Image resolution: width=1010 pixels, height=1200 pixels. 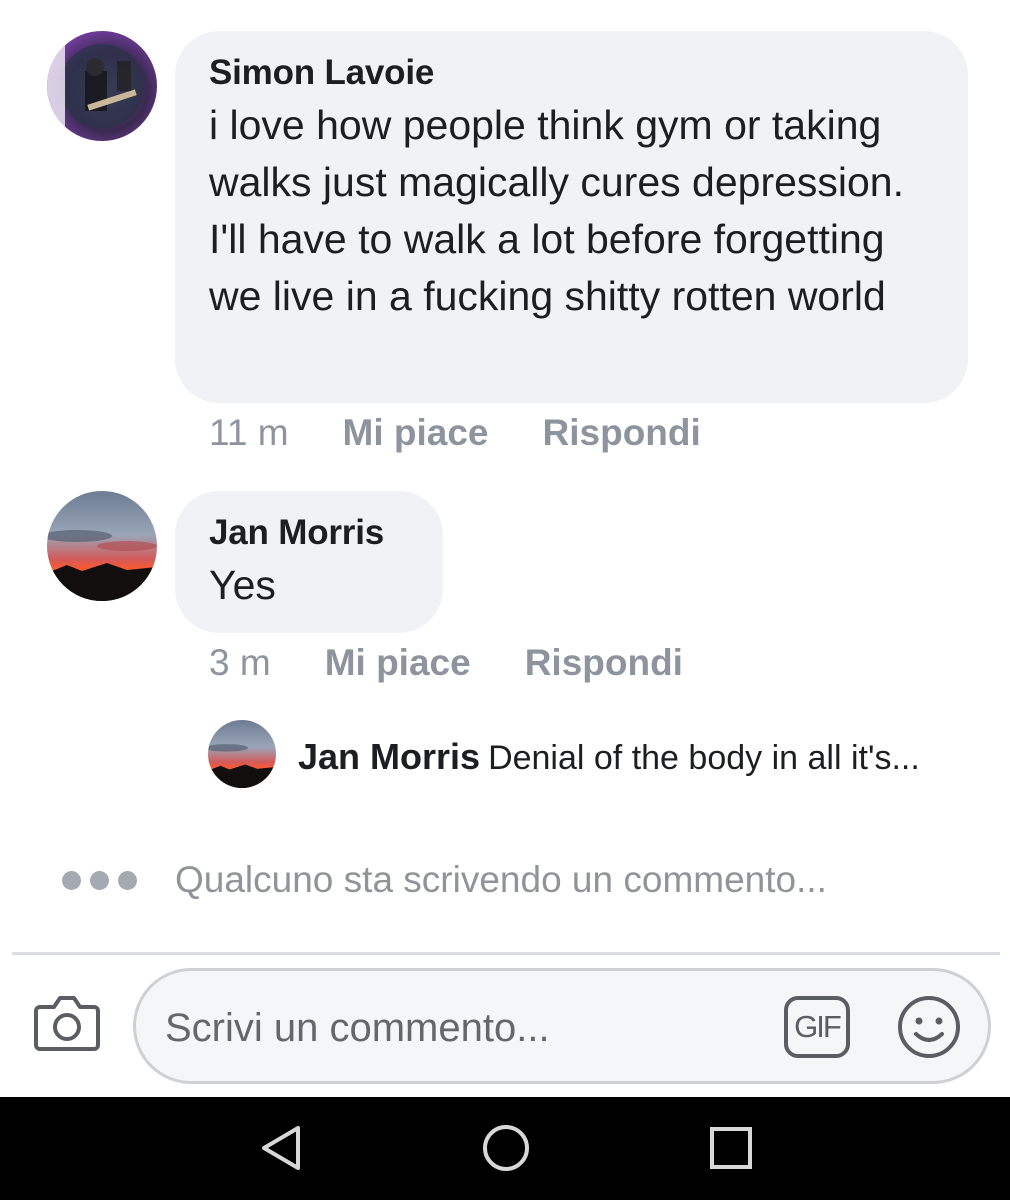 What do you see at coordinates (929, 1027) in the screenshot?
I see `smiley-icon` at bounding box center [929, 1027].